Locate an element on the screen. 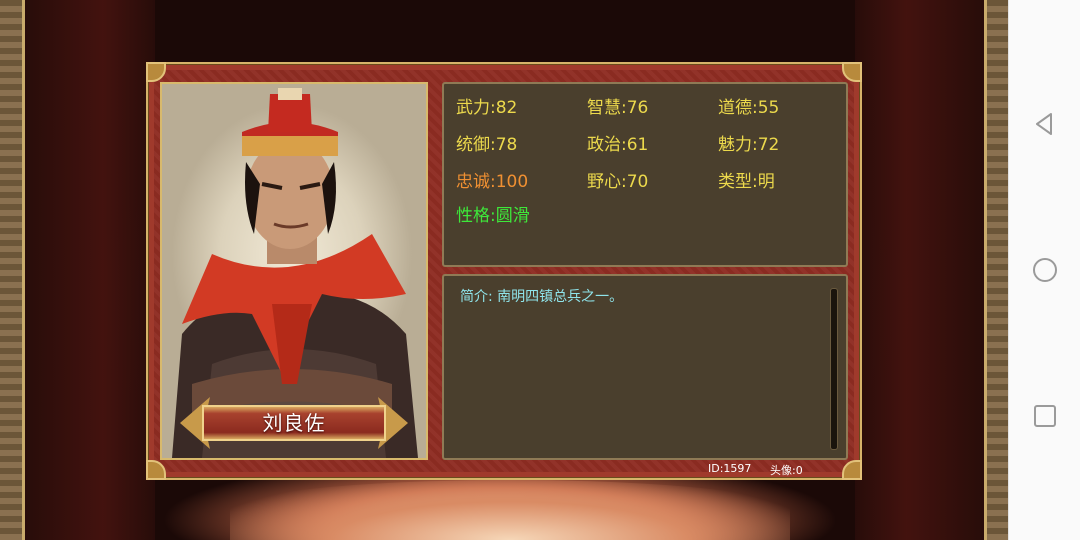 The height and width of the screenshot is (540, 1080). intro-text: 简介: 南明四镇总兵之一。 is located at coordinates (542, 297).